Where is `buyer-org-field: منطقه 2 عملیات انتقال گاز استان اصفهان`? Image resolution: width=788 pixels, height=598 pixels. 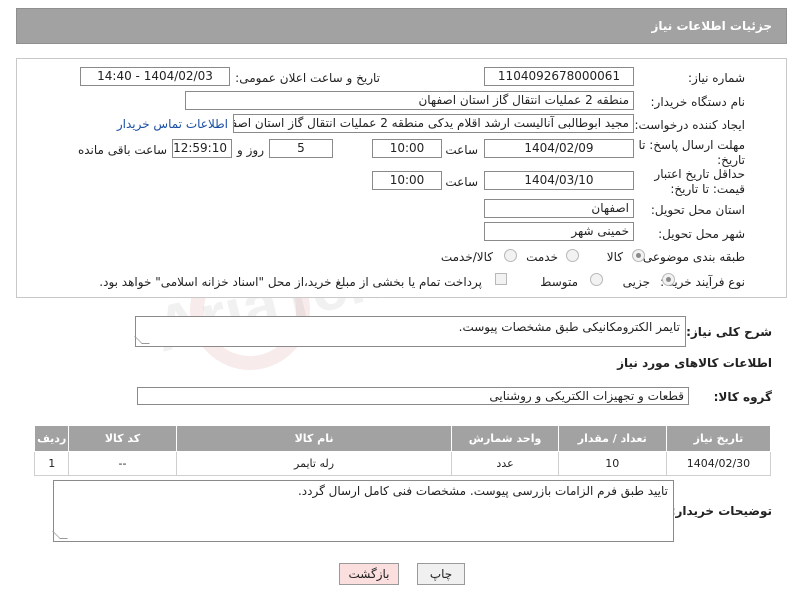
buyer-org-field: منطقه 2 عملیات انتقال گاز استان اصفهان is located at coordinates (409, 100).